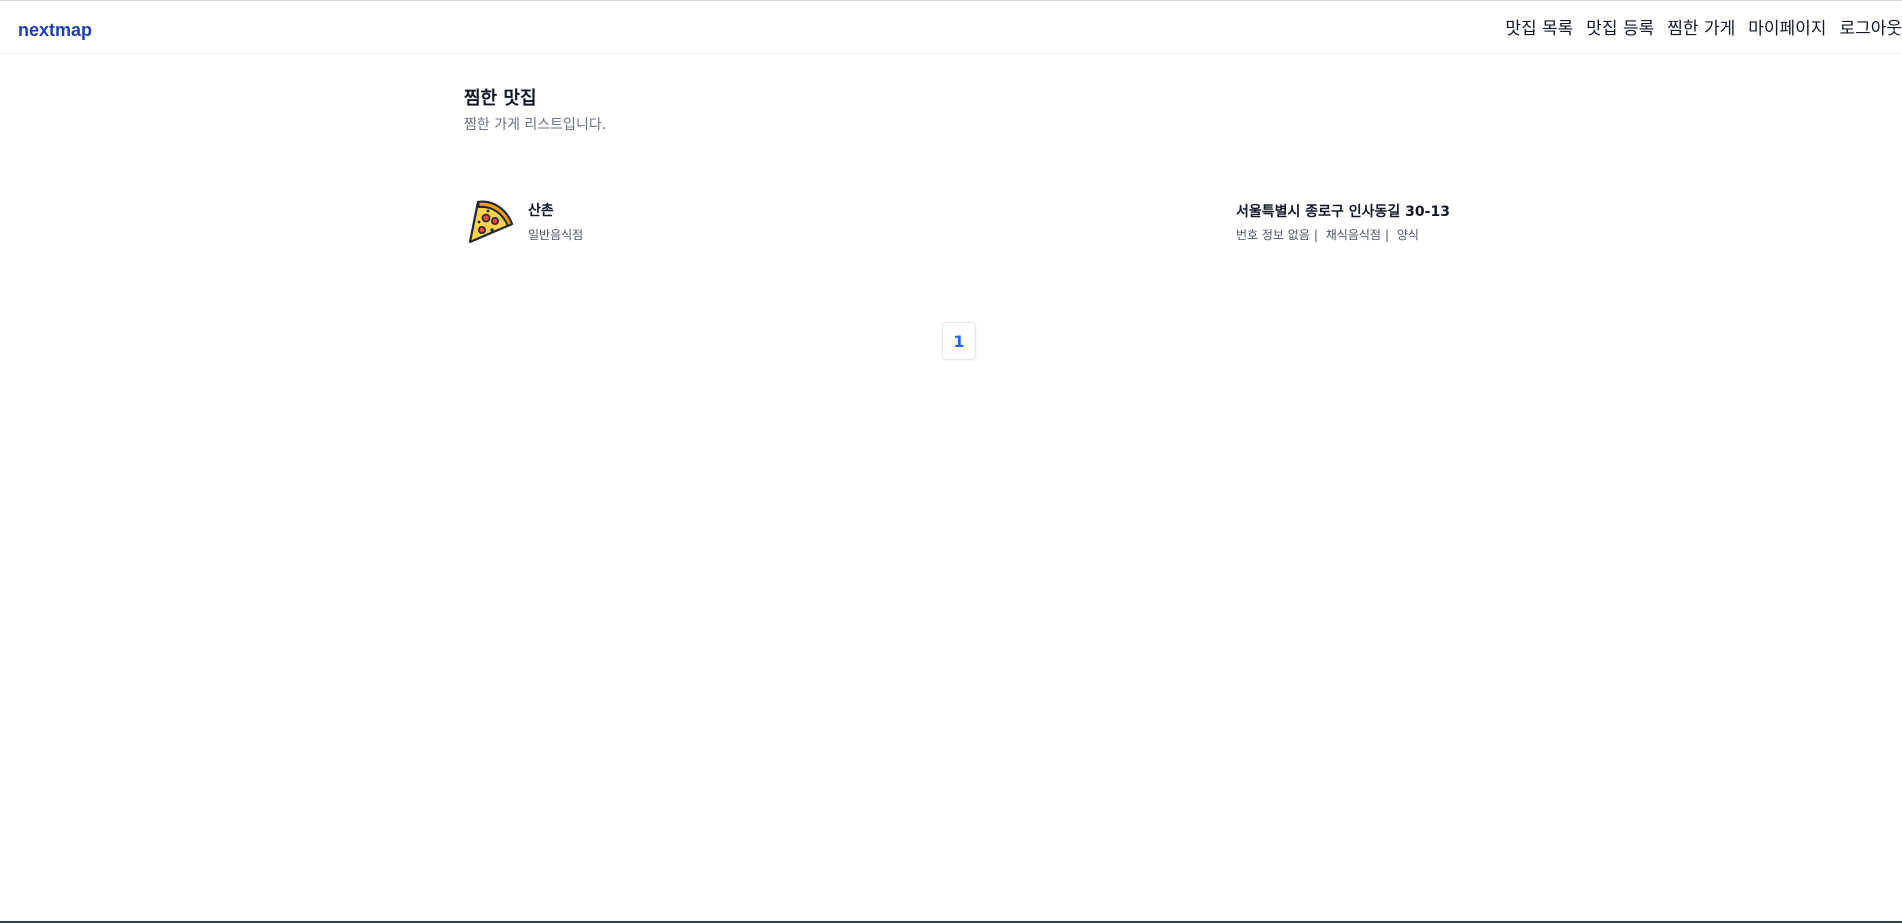 This screenshot has width=1902, height=923. Describe the element at coordinates (556, 235) in the screenshot. I see `store-category: 일반음식점` at that location.